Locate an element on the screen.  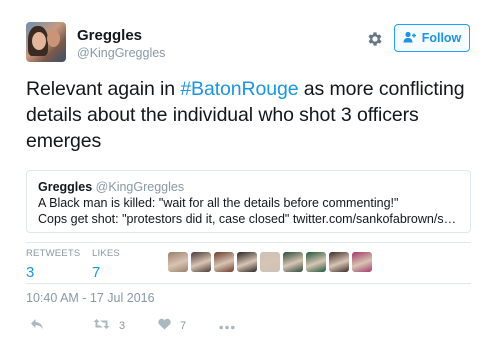
likes-label: LIKES is located at coordinates (106, 253).